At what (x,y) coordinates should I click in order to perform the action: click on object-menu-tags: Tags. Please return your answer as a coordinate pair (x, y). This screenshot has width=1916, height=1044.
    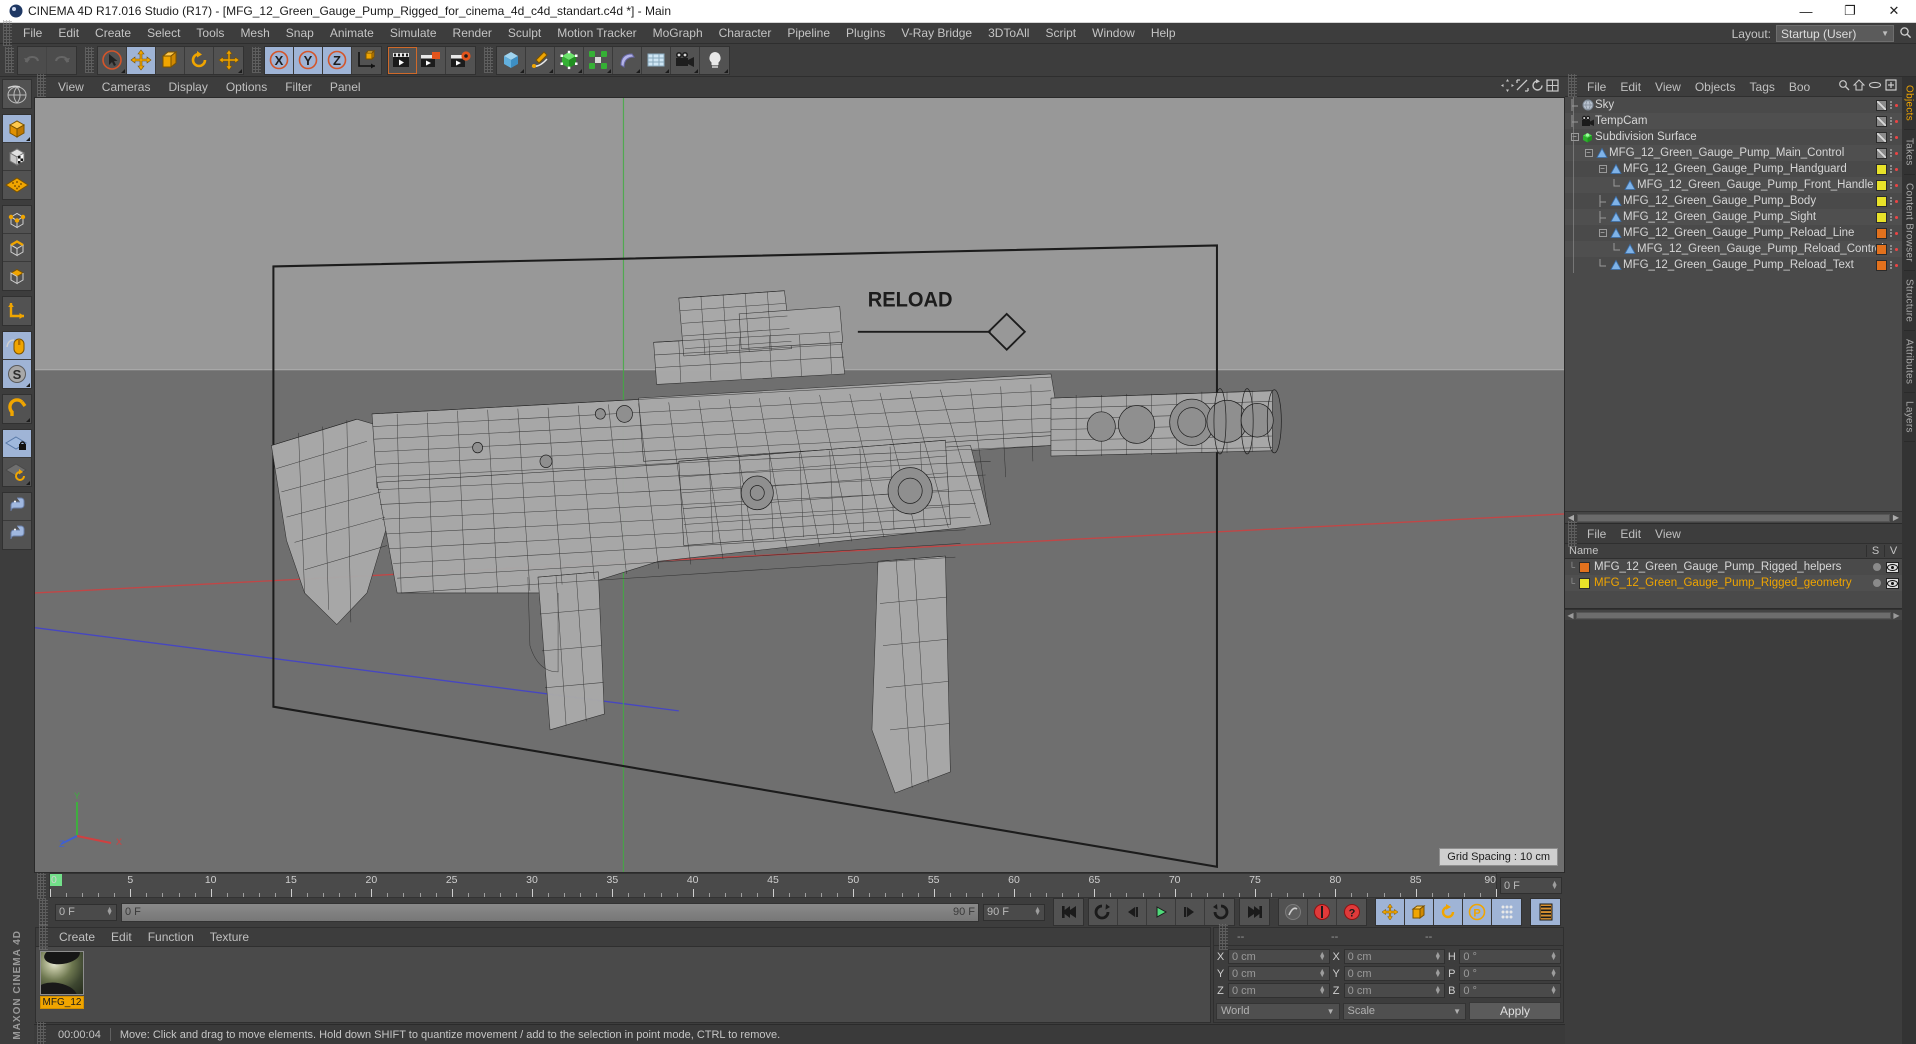
    Looking at the image, I should click on (1762, 87).